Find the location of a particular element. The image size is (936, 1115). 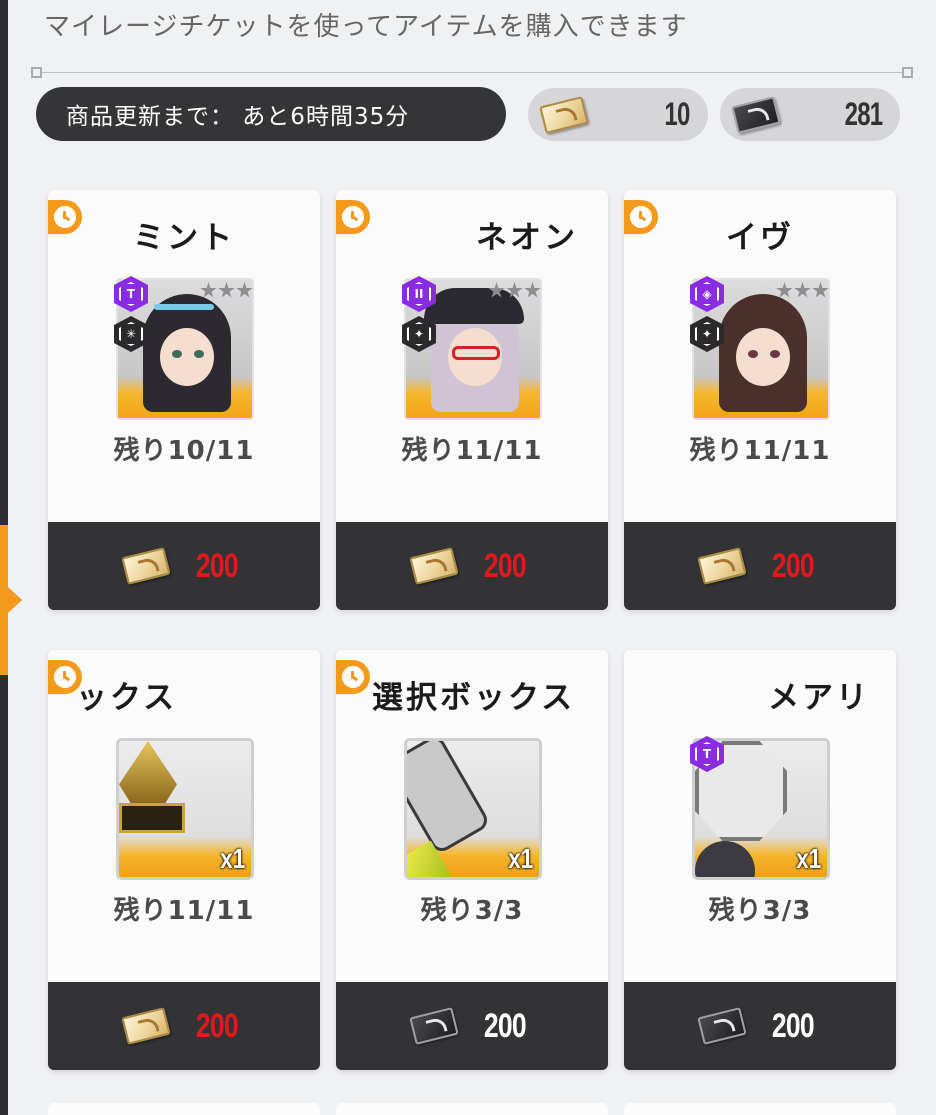

header-divider is located at coordinates (472, 72).